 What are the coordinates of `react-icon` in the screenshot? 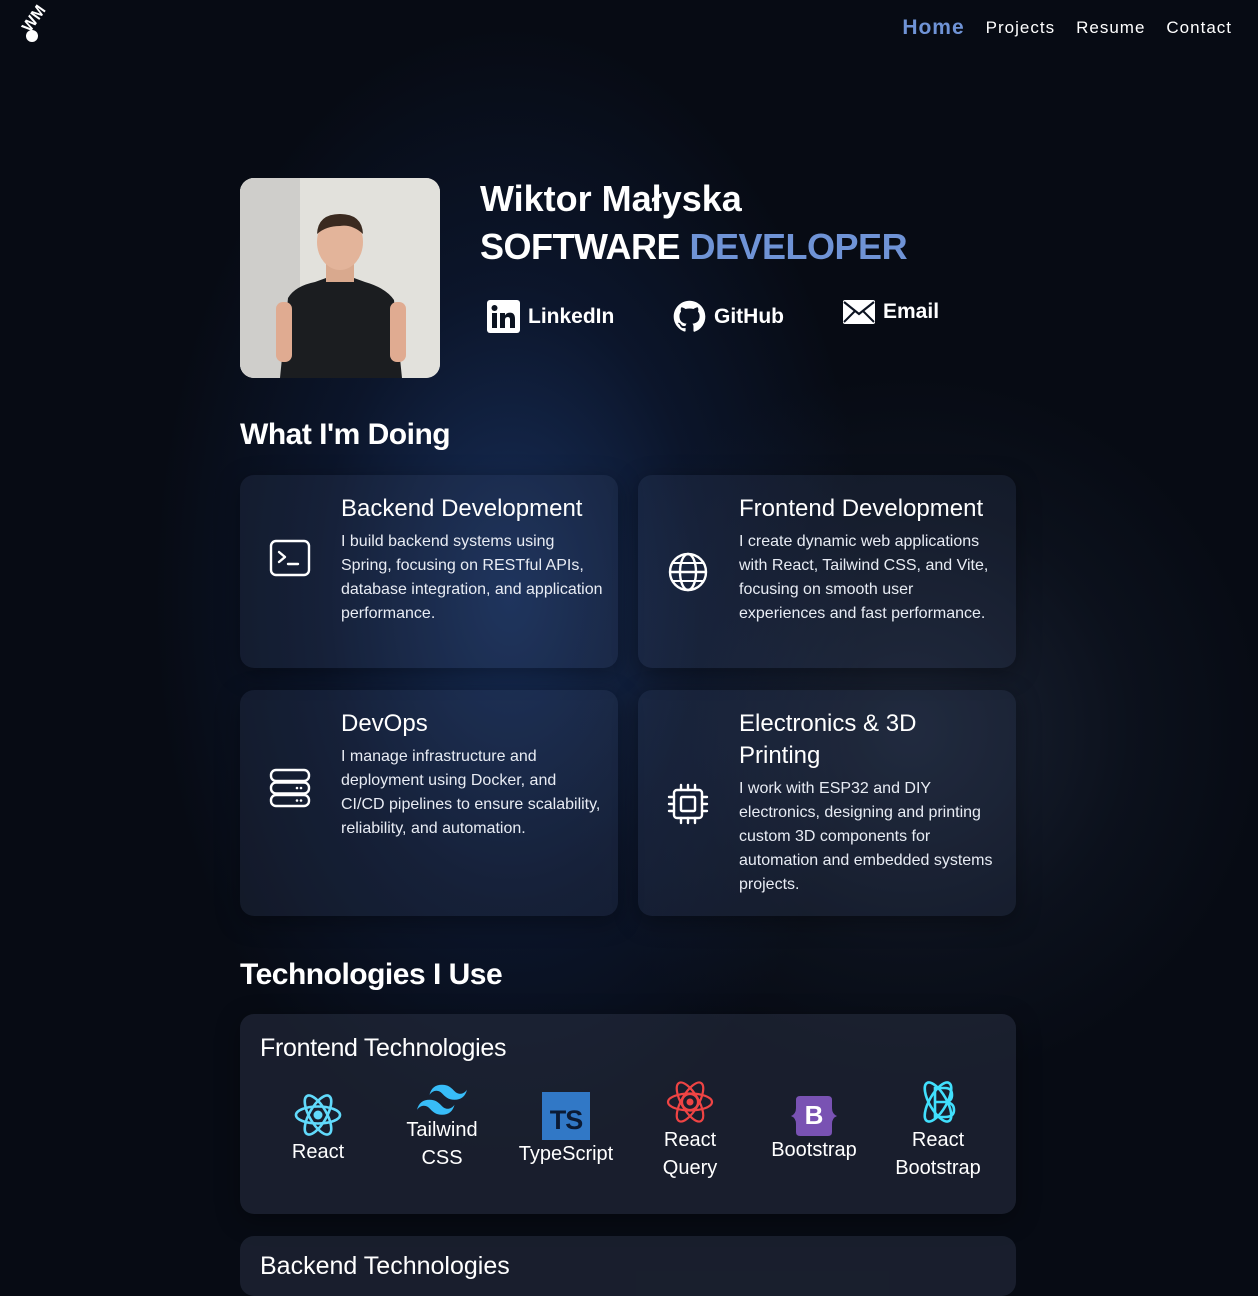 It's located at (318, 1115).